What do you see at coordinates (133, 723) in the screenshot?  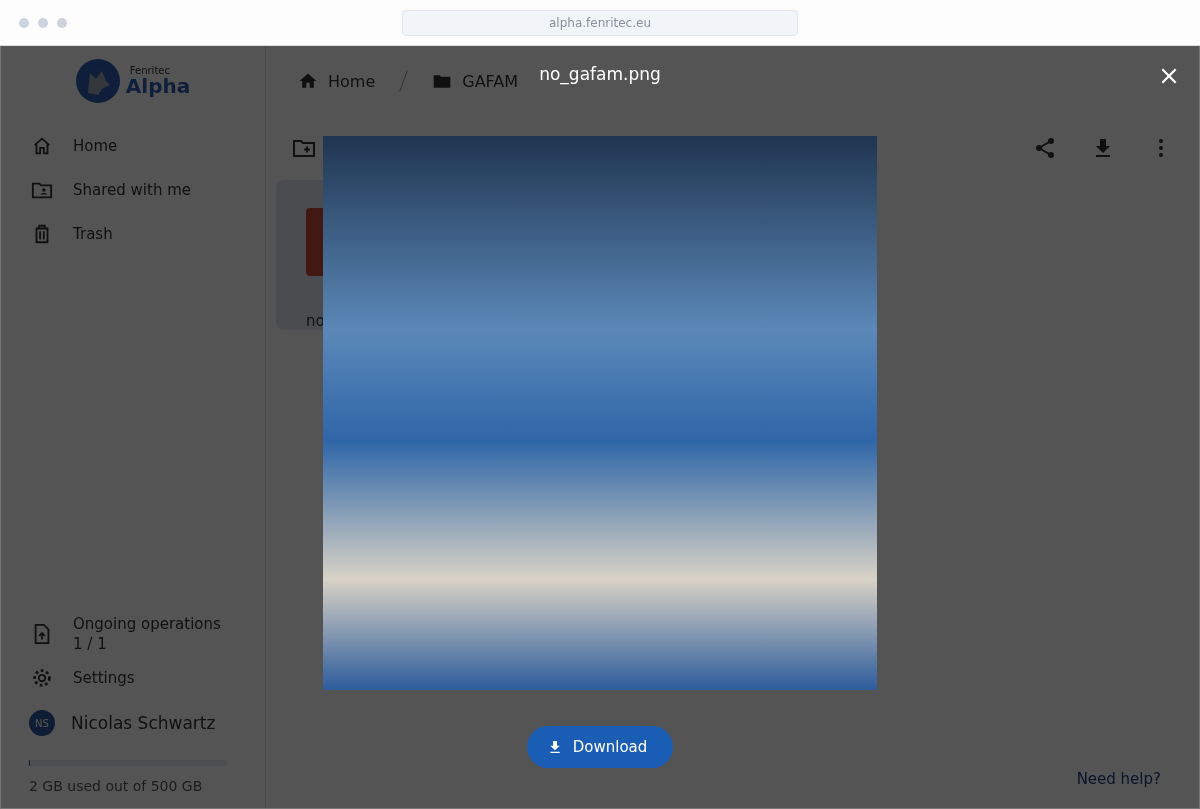 I see `user-item: NS Nicolas Schwartz` at bounding box center [133, 723].